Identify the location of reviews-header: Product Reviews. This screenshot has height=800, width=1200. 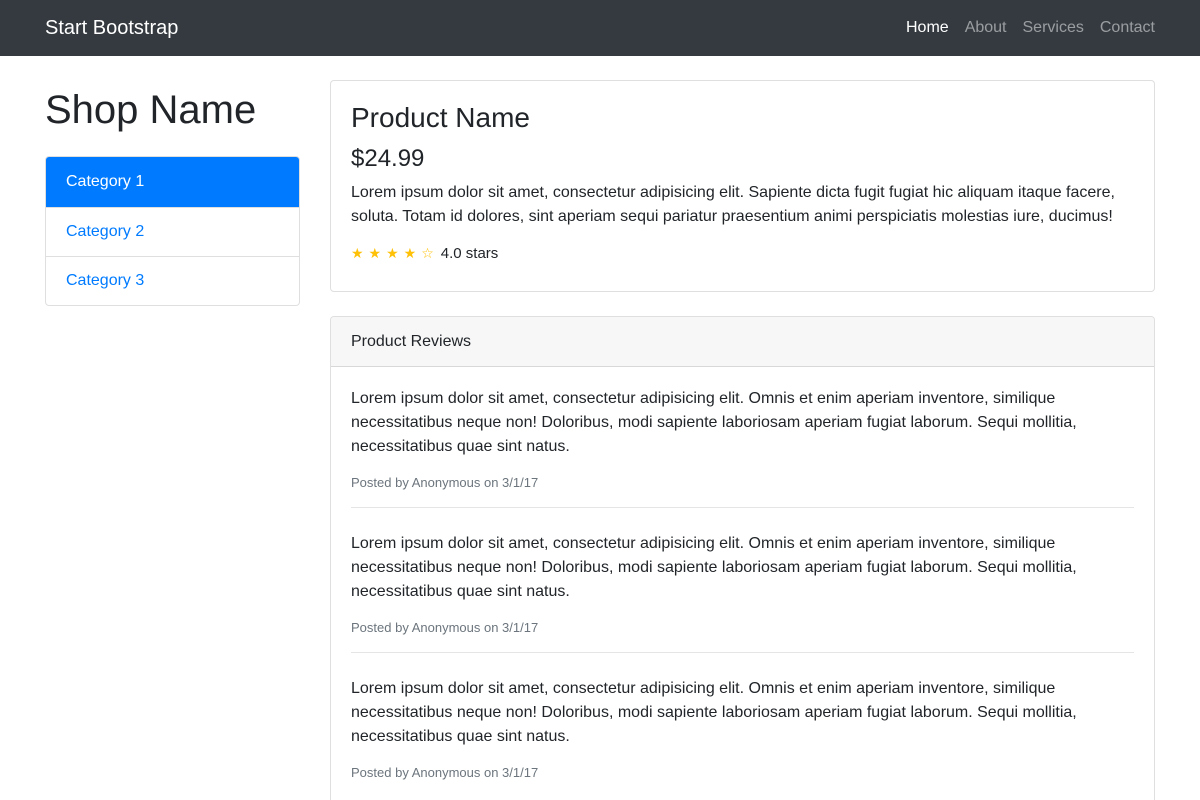
(742, 342).